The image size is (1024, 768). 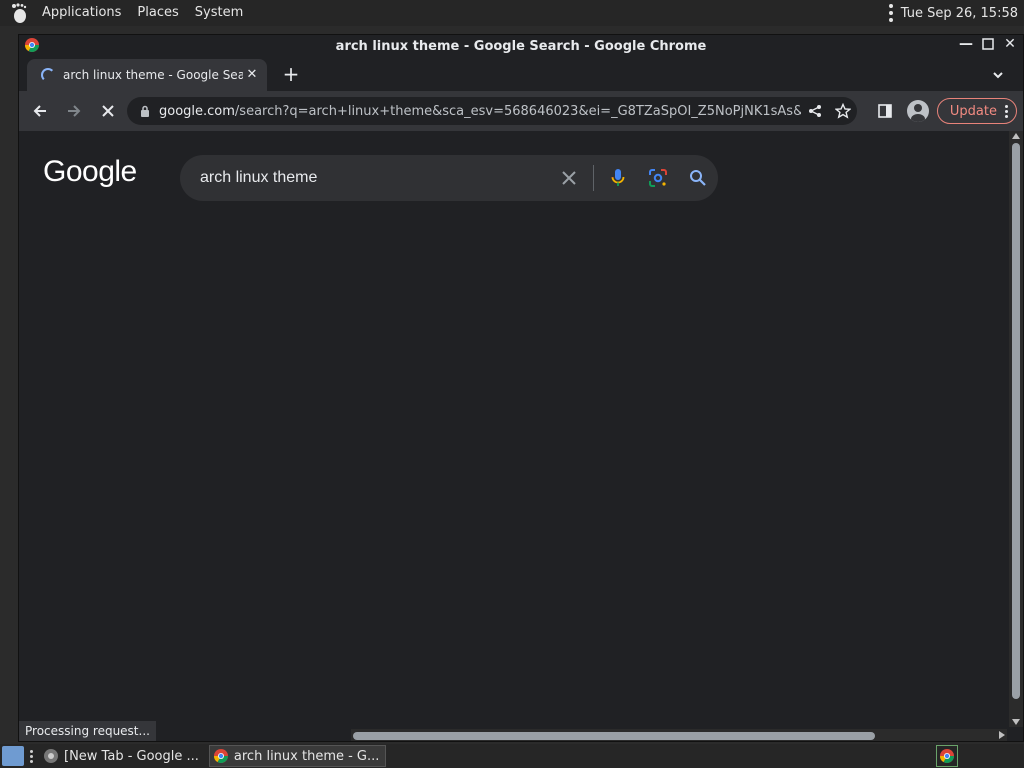 What do you see at coordinates (364, 178) in the screenshot?
I see `search-input: arch linux theme` at bounding box center [364, 178].